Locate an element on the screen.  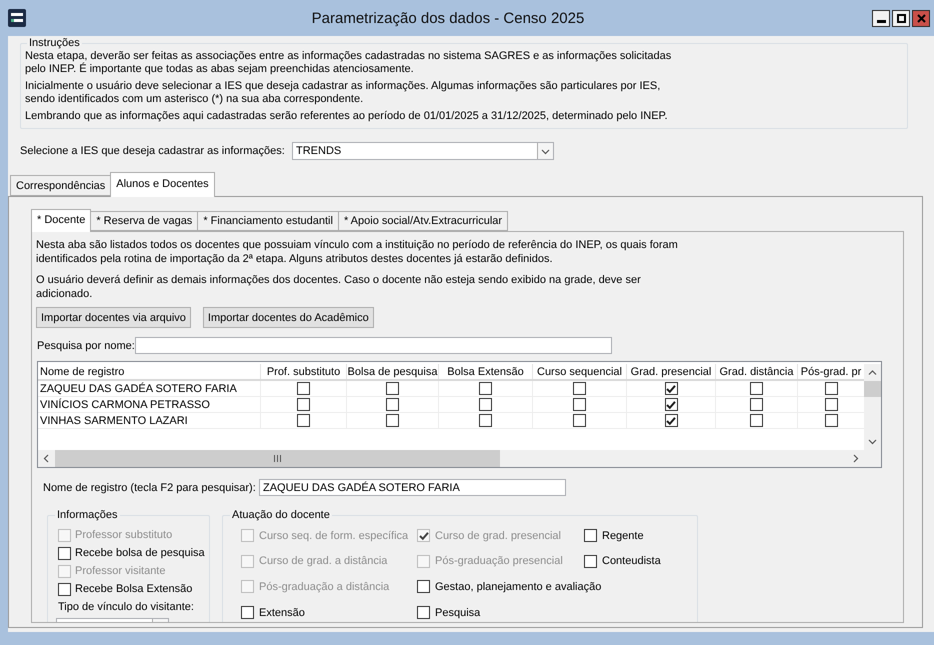
app-icon is located at coordinates (17, 18).